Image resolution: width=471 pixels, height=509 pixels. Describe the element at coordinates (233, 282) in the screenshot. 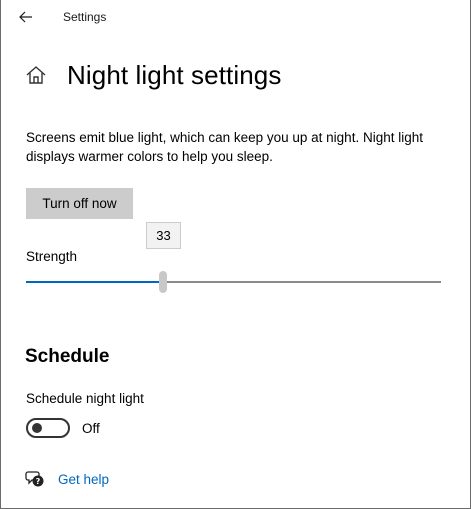

I see `strength-slider` at that location.